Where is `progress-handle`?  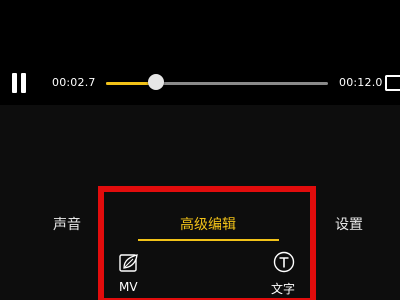 progress-handle is located at coordinates (155, 82).